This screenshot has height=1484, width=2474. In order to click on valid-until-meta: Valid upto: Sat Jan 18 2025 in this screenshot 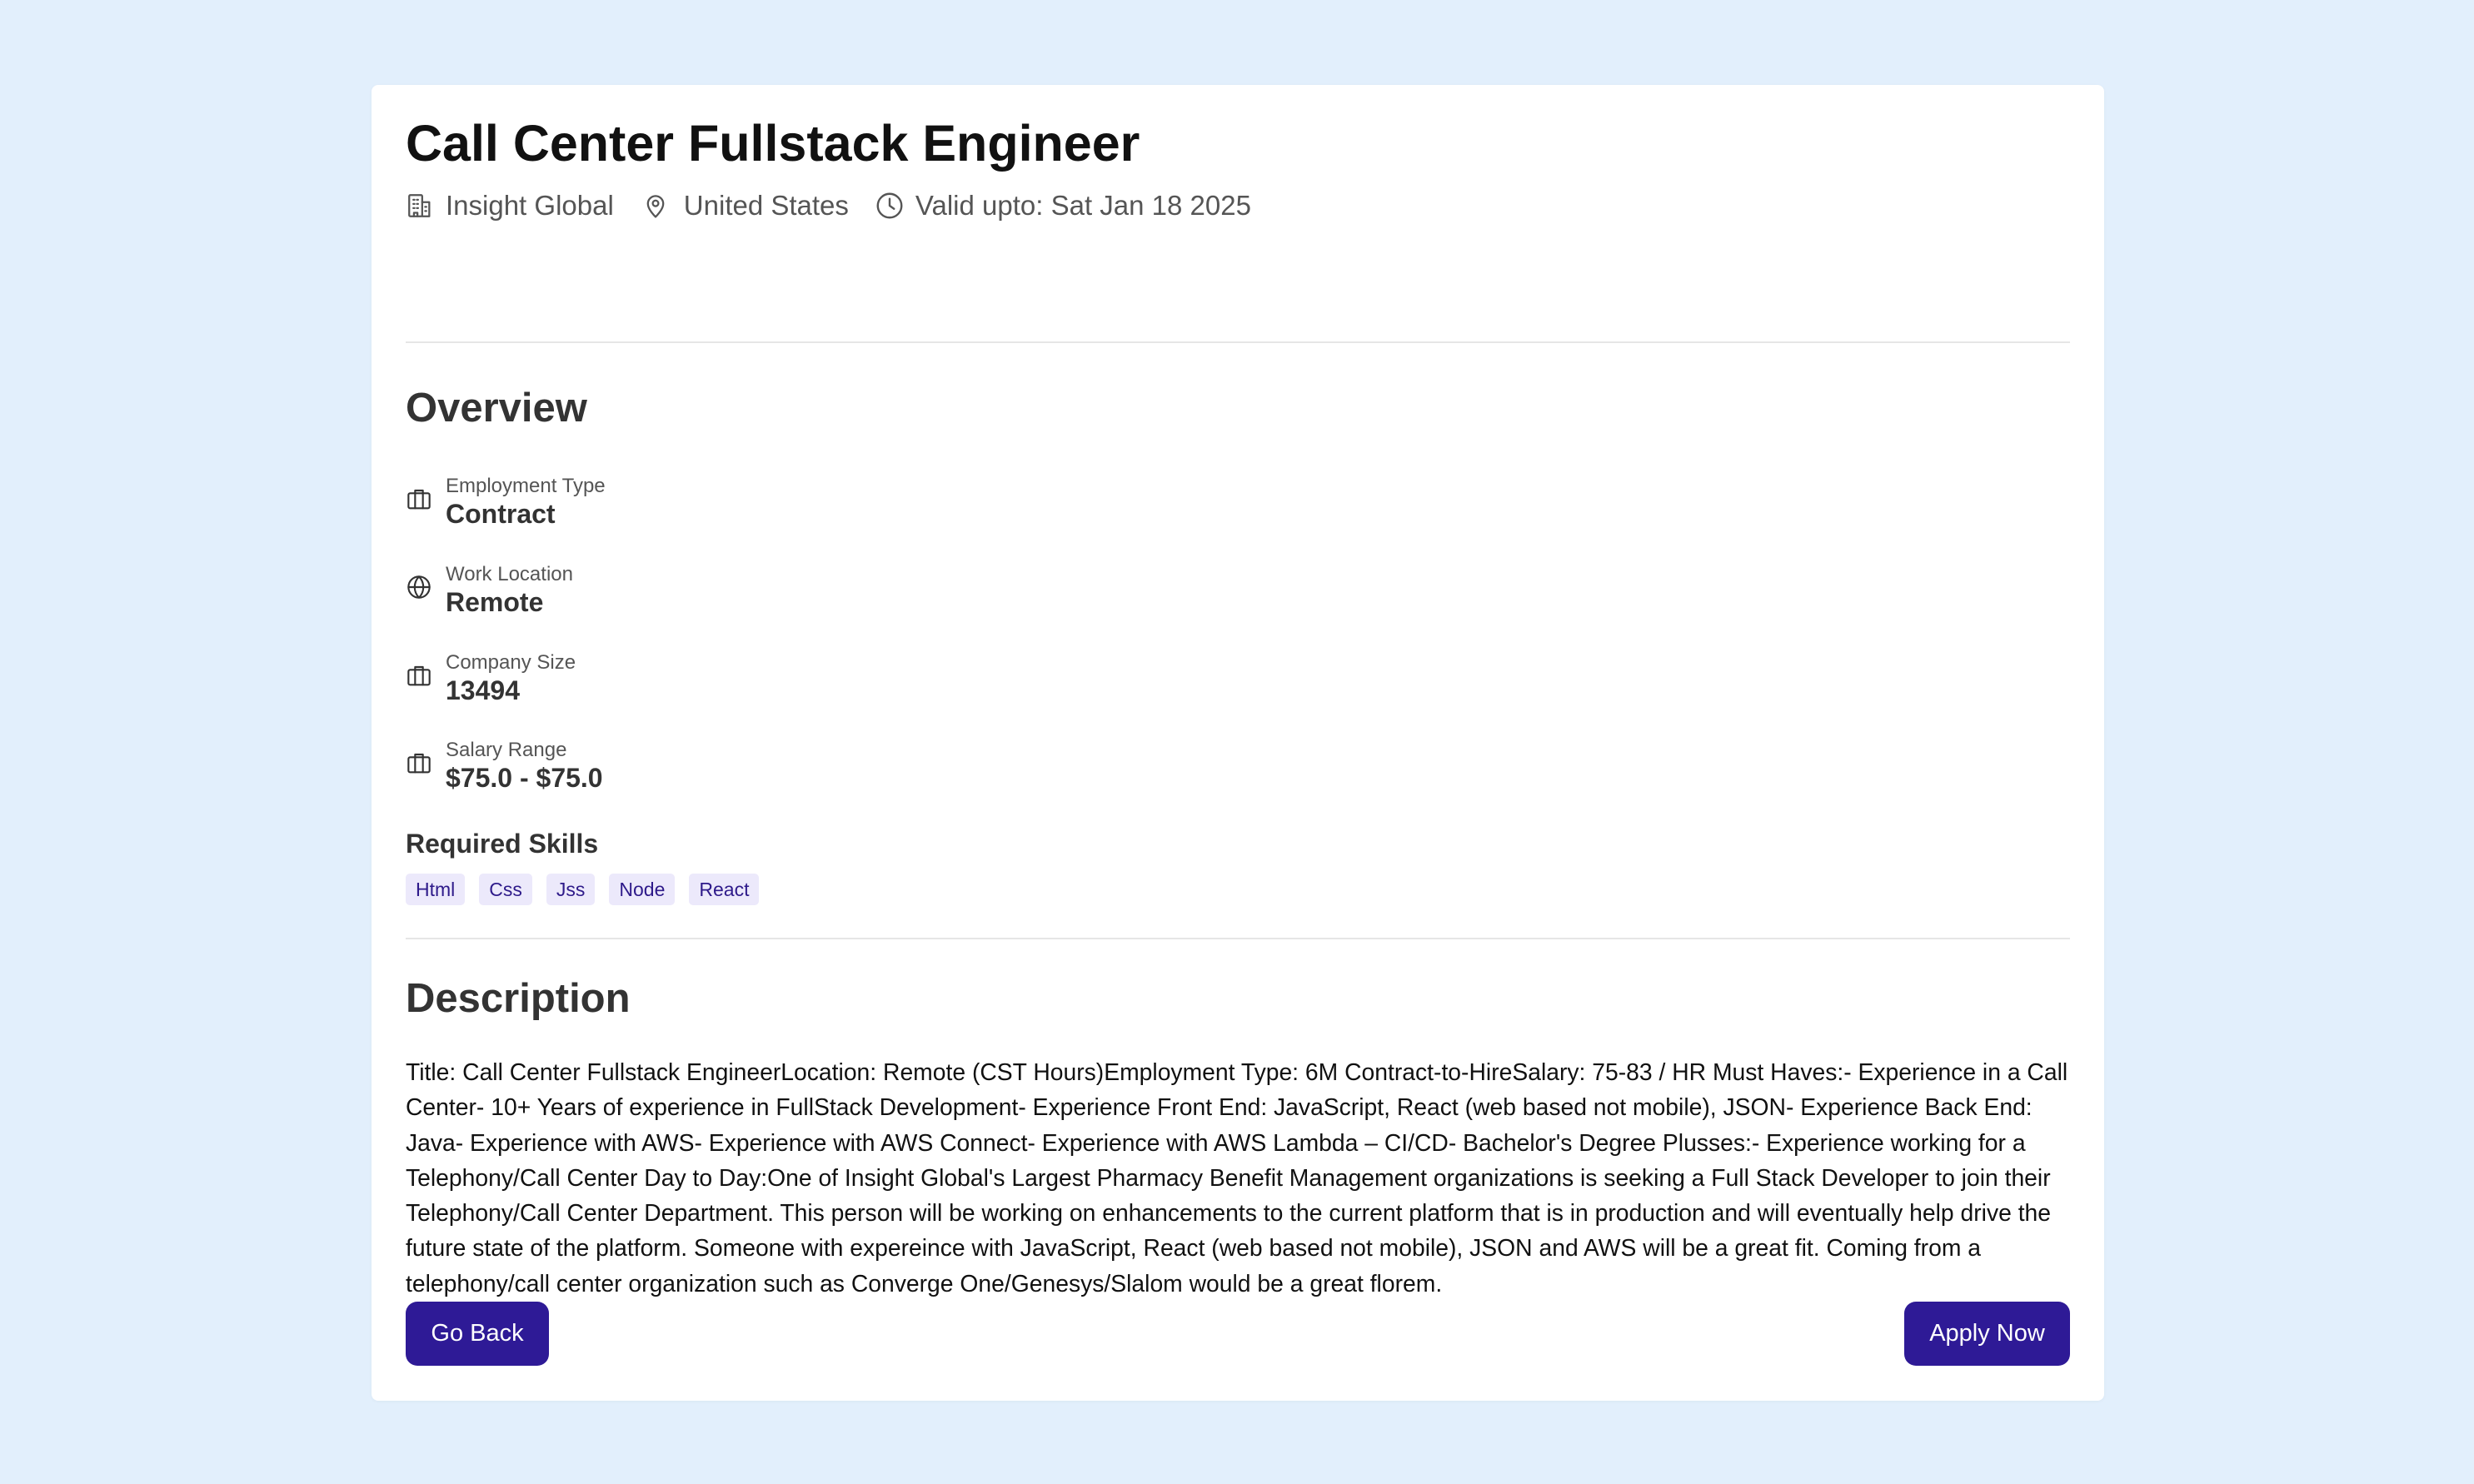, I will do `click(1063, 206)`.